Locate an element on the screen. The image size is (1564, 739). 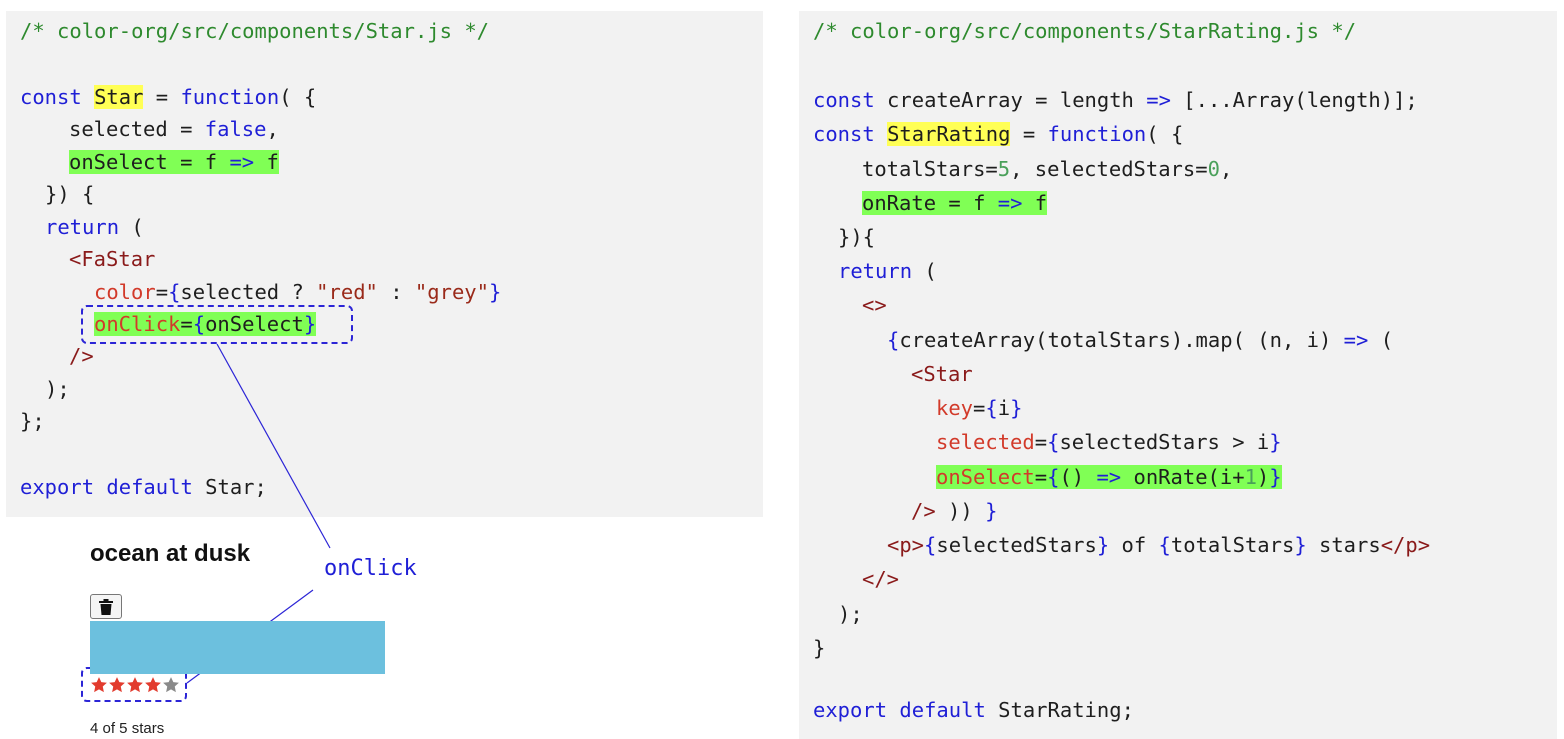
delete-color-button is located at coordinates (106, 606).